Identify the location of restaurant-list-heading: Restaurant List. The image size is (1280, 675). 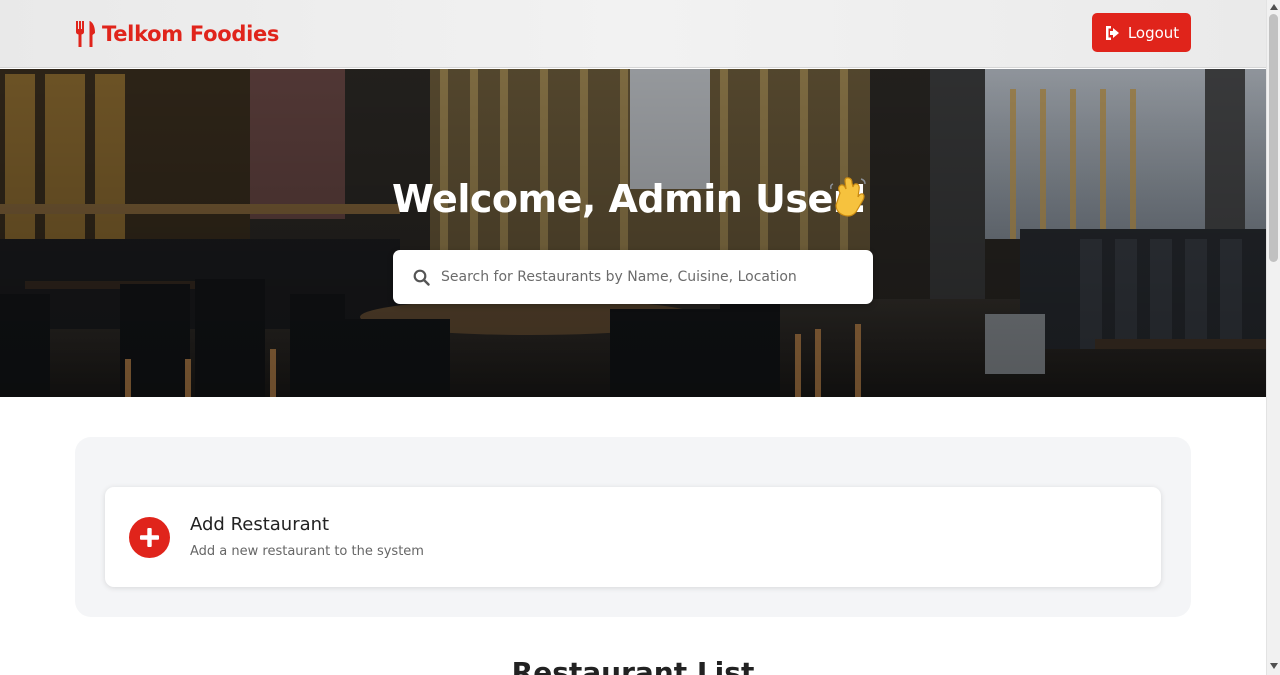
(633, 665).